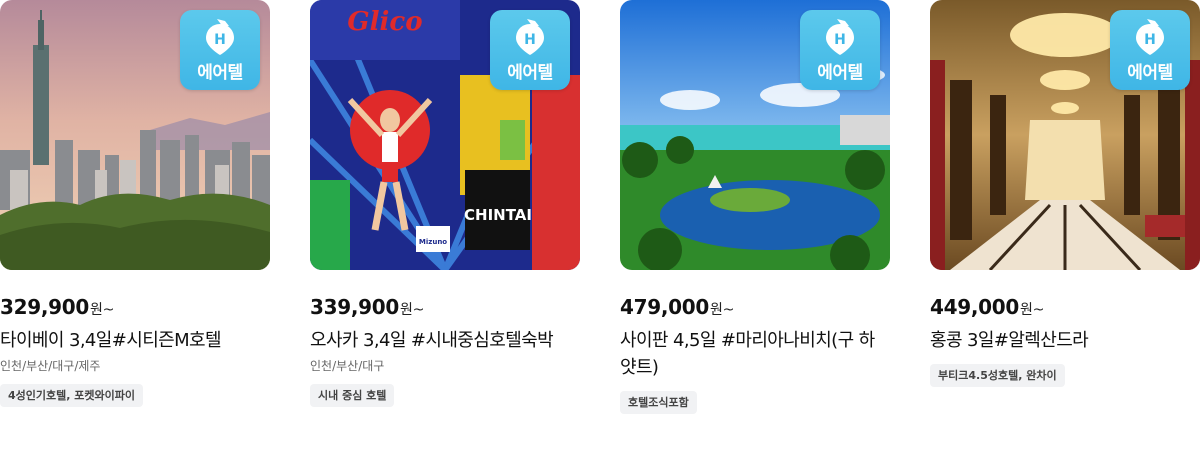 This screenshot has width=1200, height=465. What do you see at coordinates (71, 395) in the screenshot?
I see `feature-tag: 4성인기호텔, 포켓와이파이` at bounding box center [71, 395].